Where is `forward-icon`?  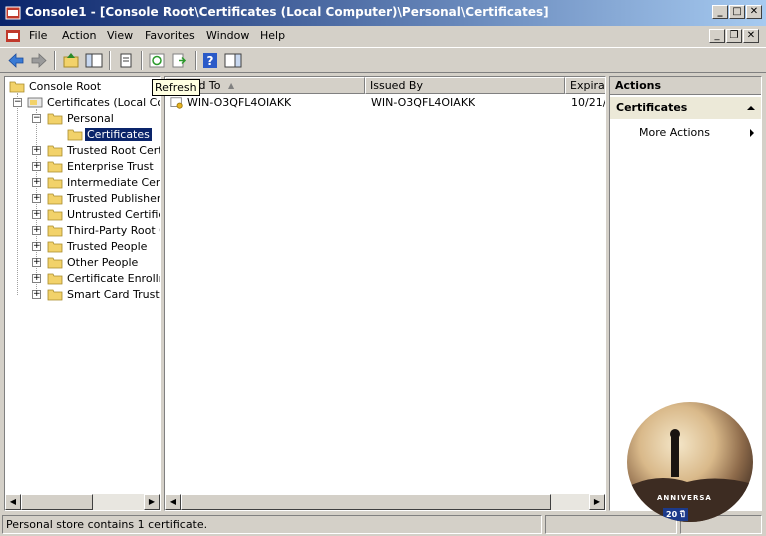
forward-icon is located at coordinates (39, 60).